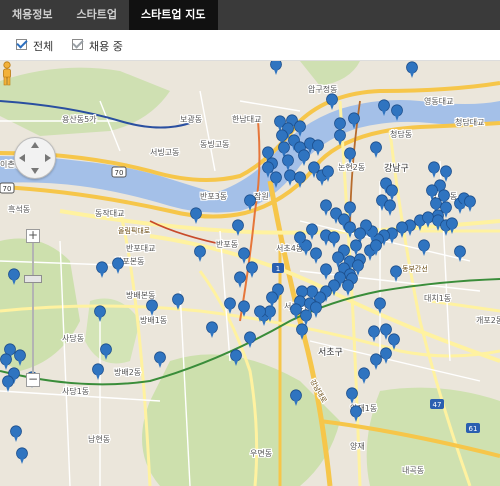  I want to click on svg-text: 반포3동, so click(213, 196).